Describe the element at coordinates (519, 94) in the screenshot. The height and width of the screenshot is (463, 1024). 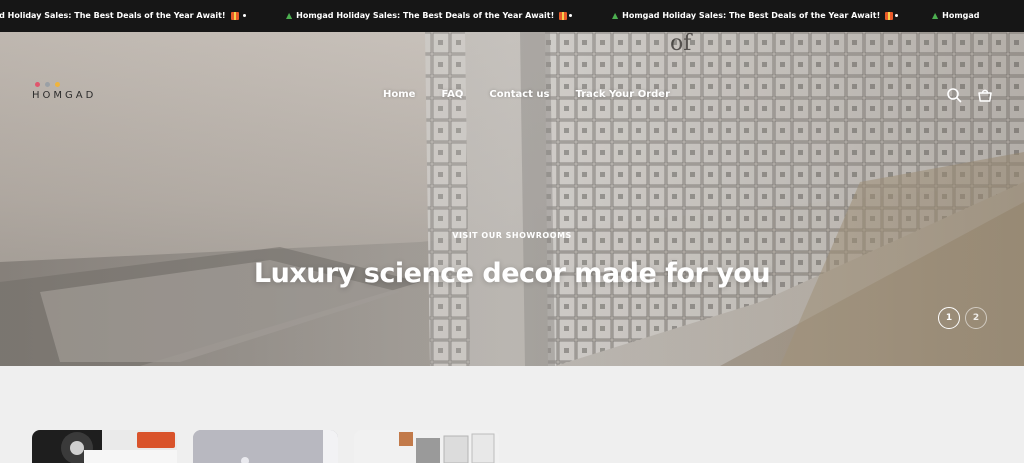
I see `nav-contact-us: Contact us` at that location.